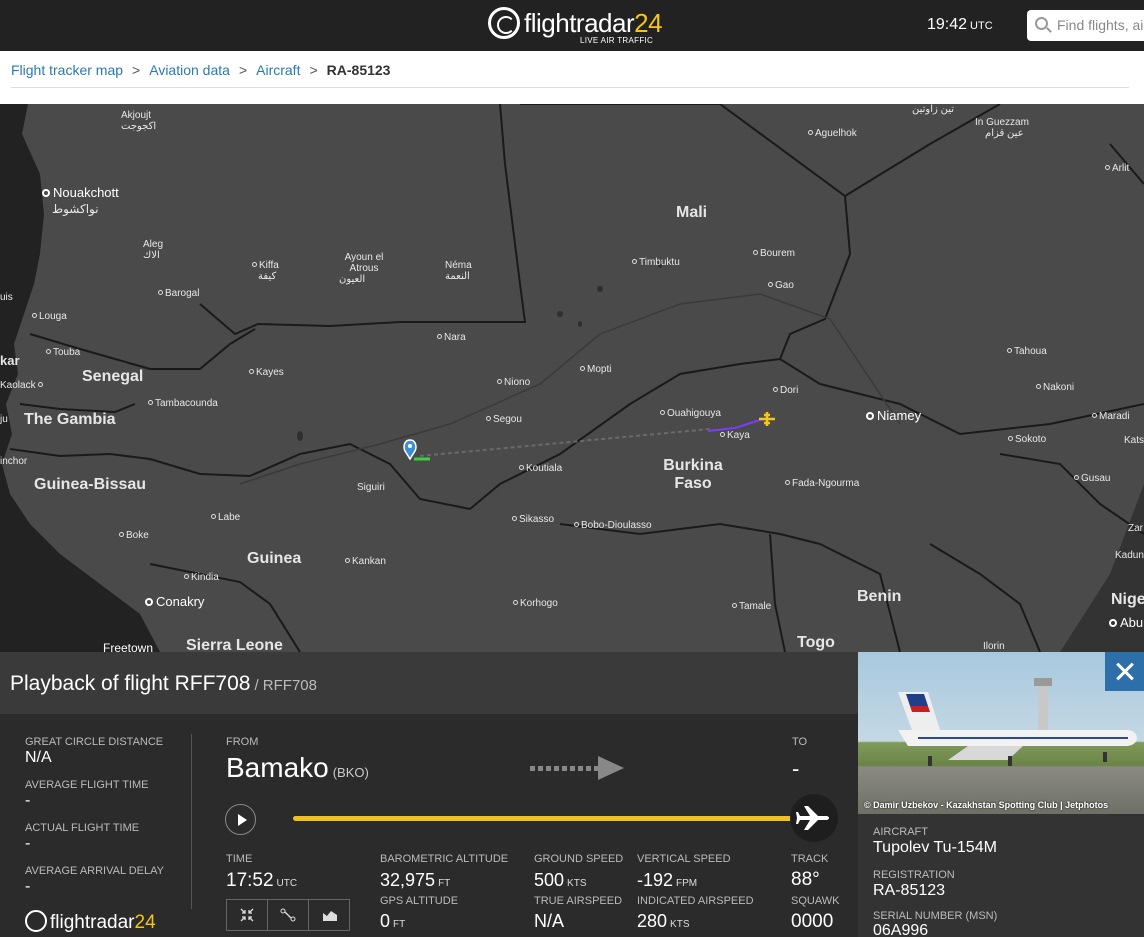  Describe the element at coordinates (371, 487) in the screenshot. I see `city-label: Siguiri` at that location.